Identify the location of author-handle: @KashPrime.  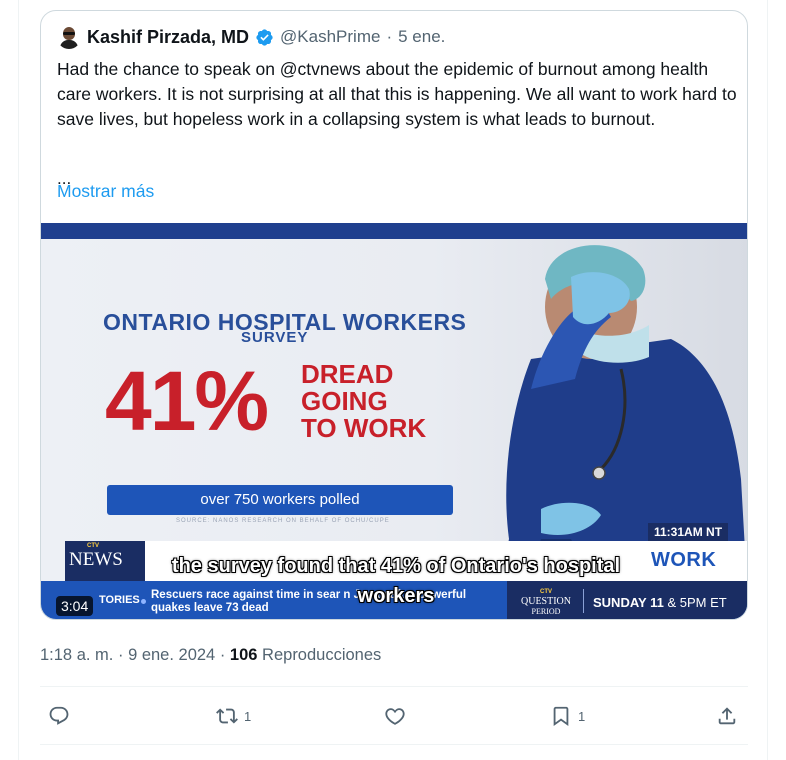
(330, 37).